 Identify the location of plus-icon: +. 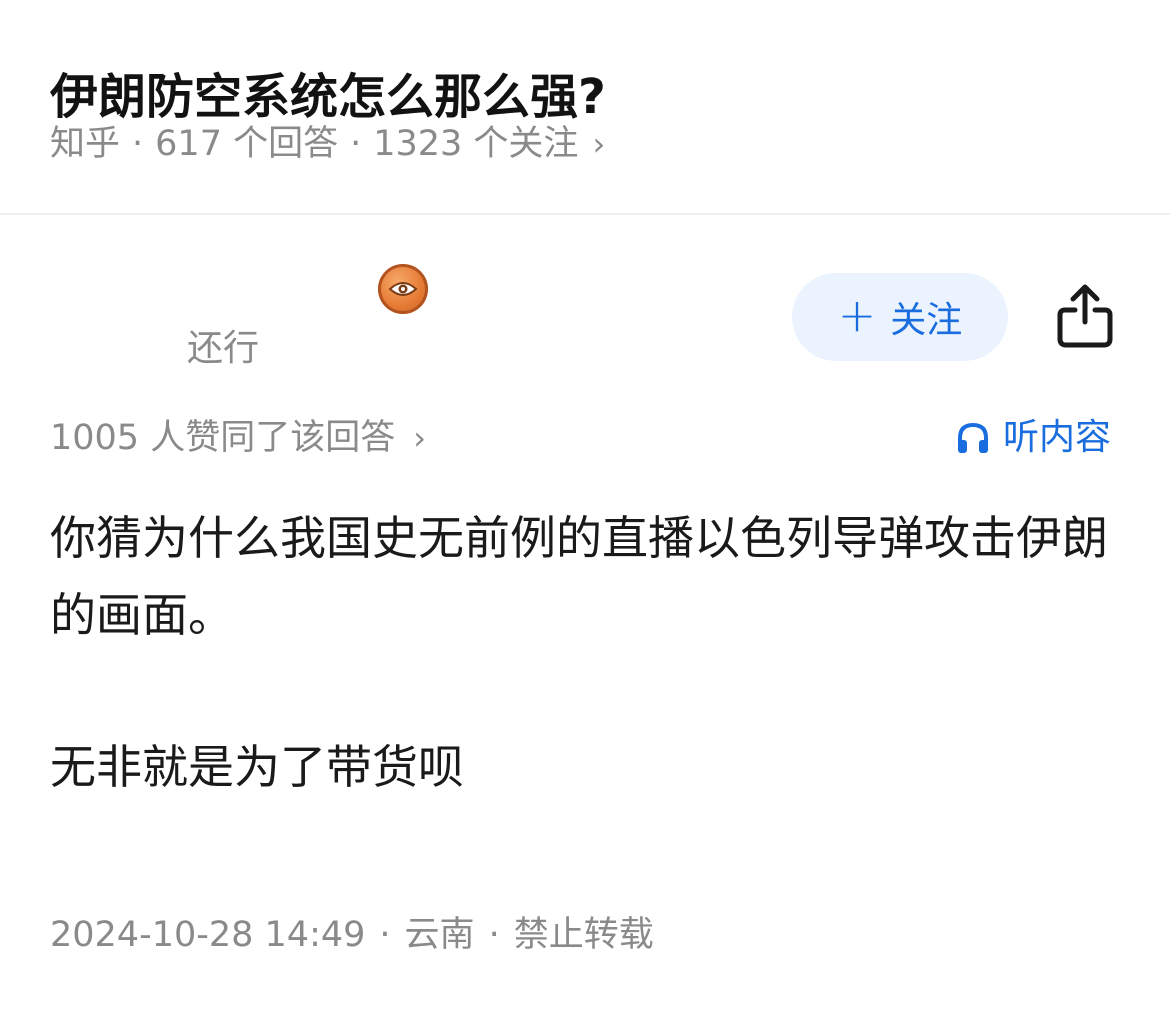
(857, 315).